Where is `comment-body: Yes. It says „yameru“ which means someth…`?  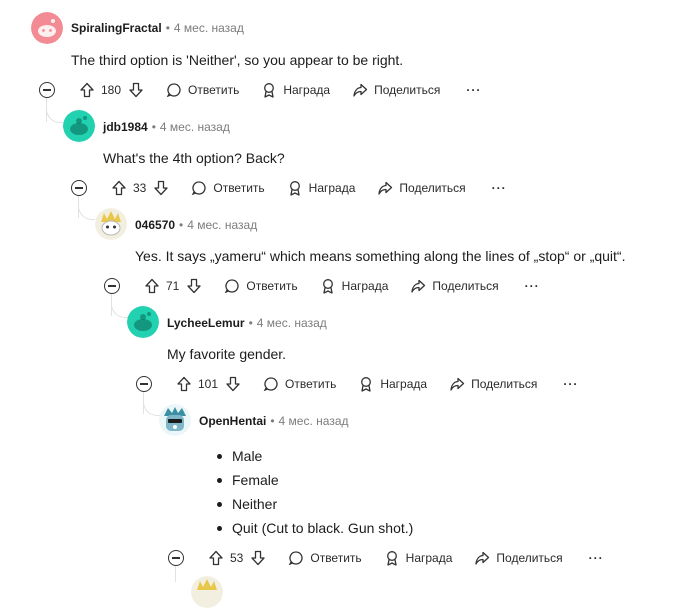 comment-body: Yes. It says „yameru“ which means someth… is located at coordinates (380, 256).